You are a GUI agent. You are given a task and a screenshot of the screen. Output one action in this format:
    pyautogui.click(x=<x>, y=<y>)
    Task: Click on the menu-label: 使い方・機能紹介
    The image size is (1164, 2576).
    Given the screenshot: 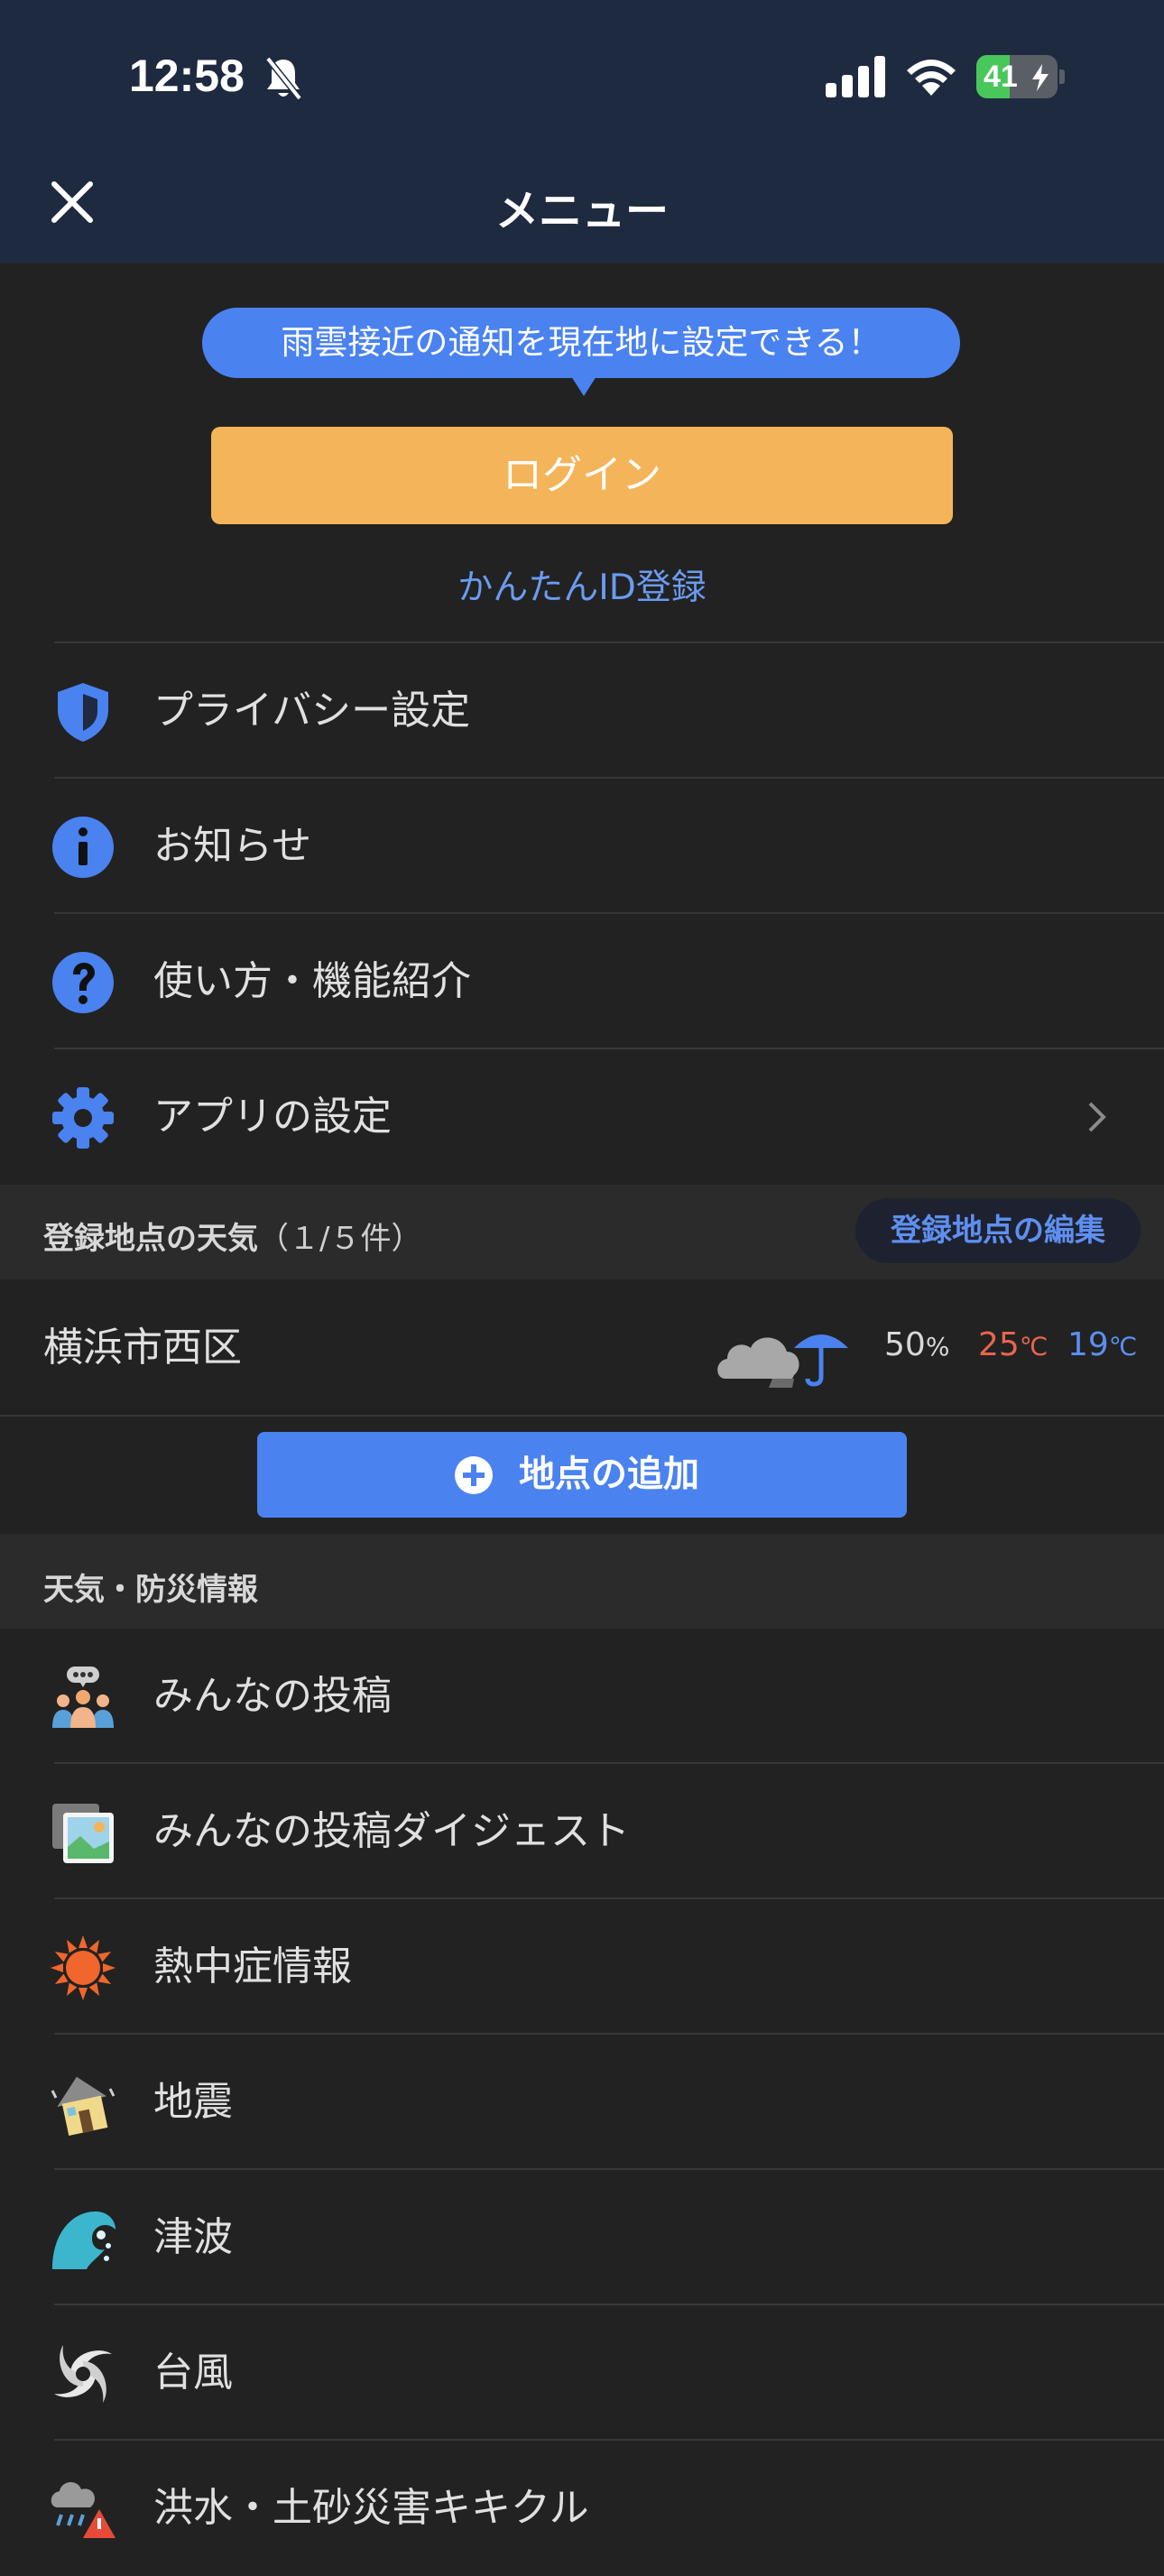 What is the action you would take?
    pyautogui.click(x=312, y=981)
    